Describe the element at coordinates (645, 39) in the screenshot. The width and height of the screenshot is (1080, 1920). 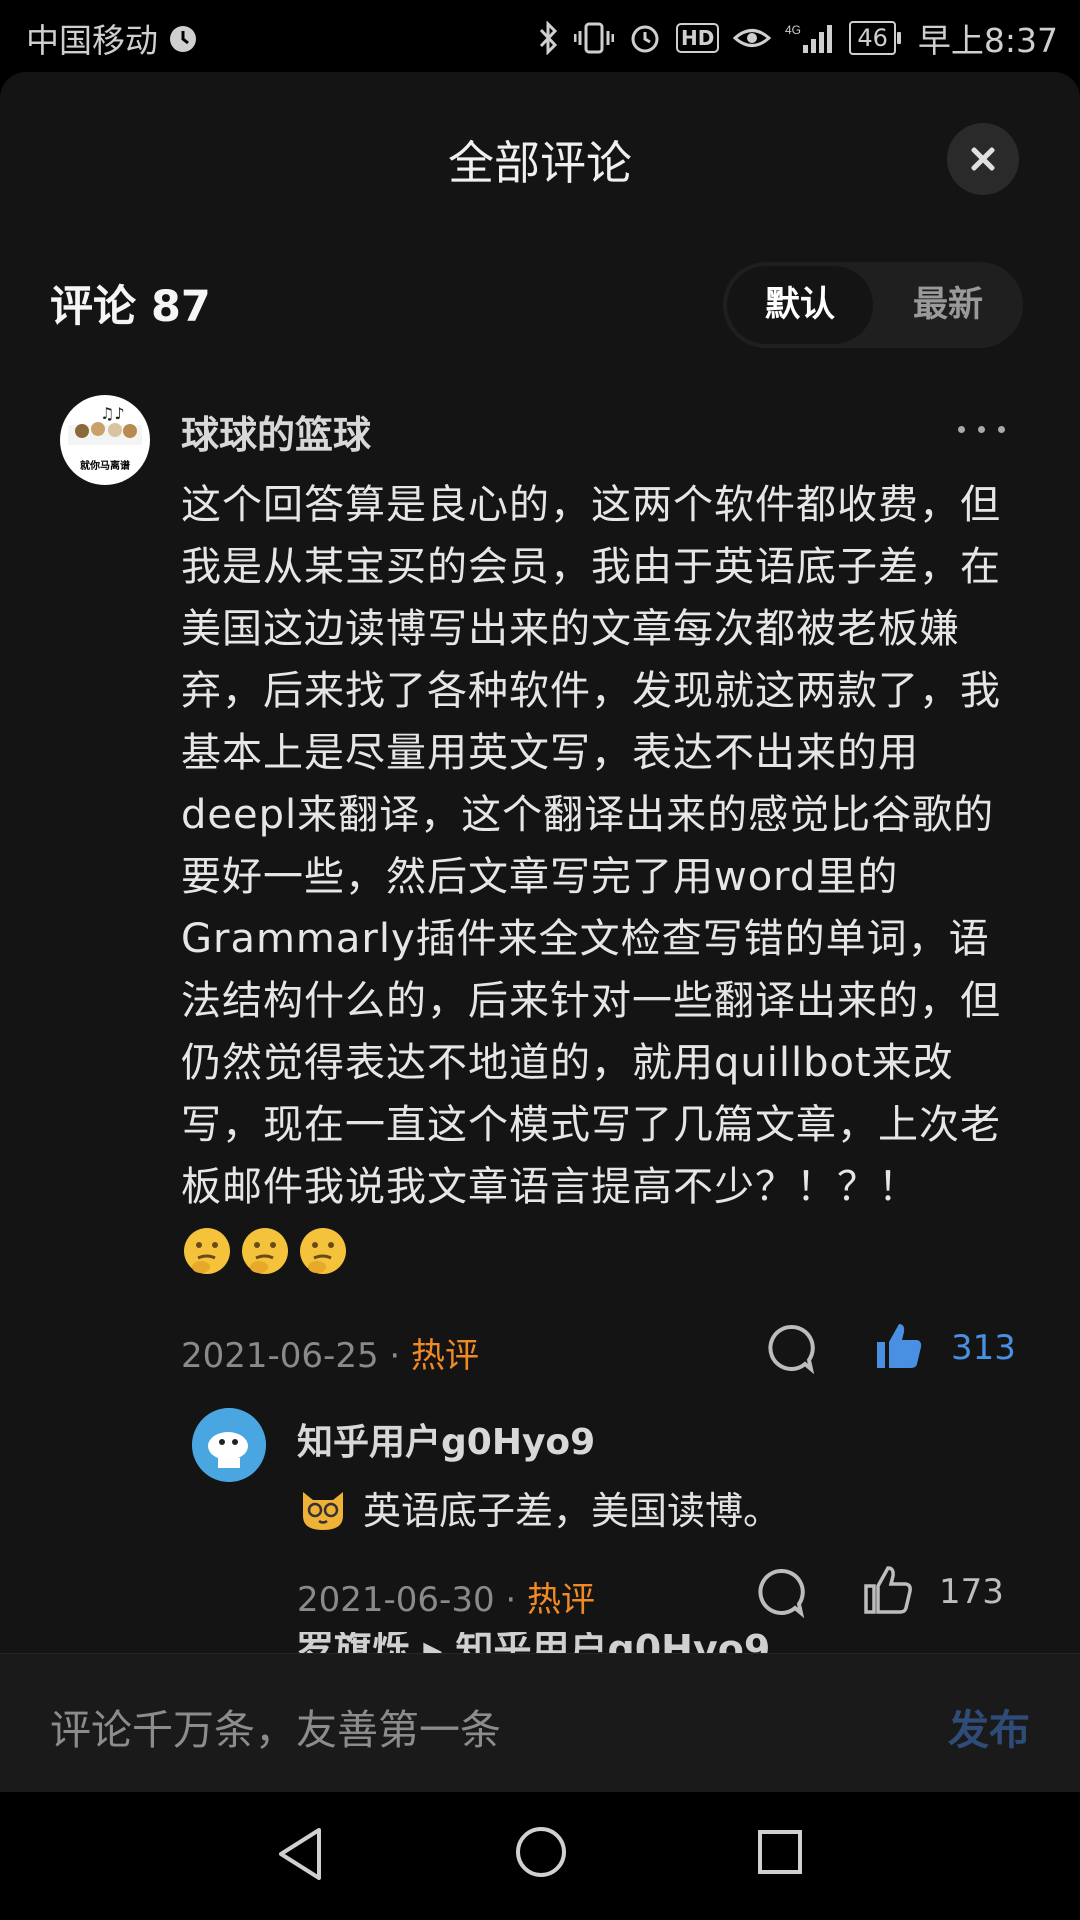
I see `alarm-icon` at that location.